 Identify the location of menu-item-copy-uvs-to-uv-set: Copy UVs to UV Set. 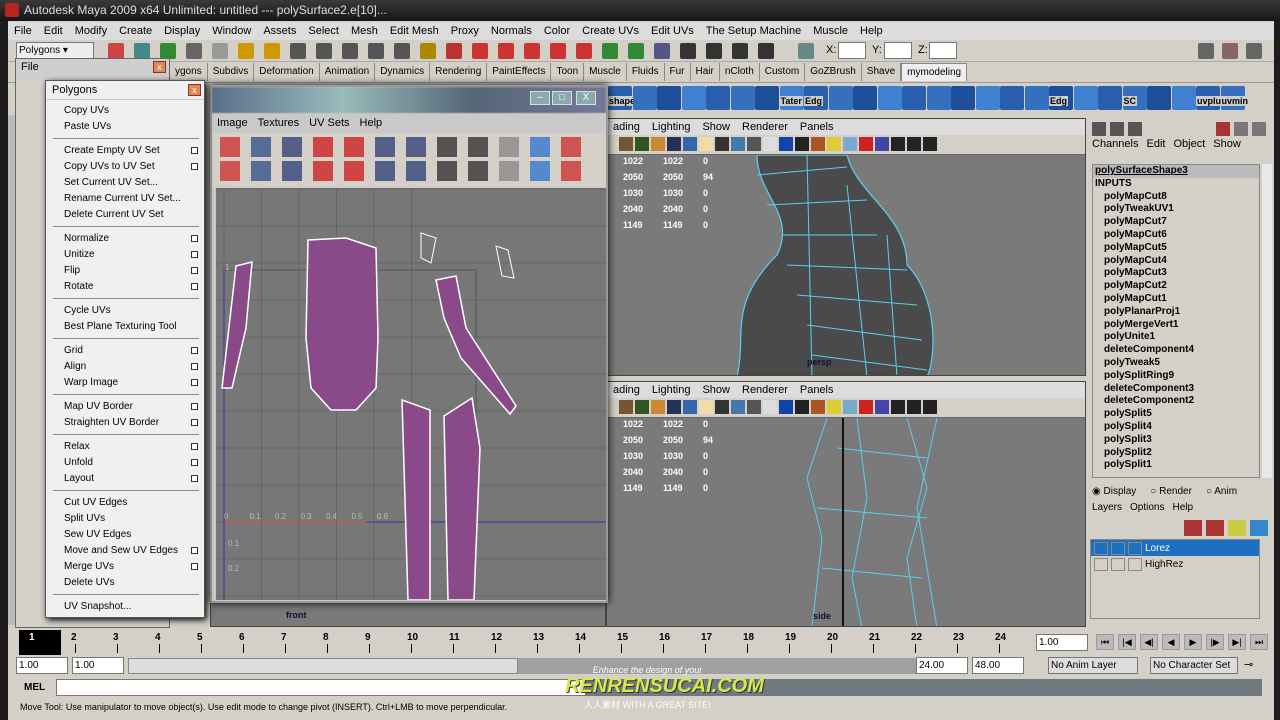
(126, 167).